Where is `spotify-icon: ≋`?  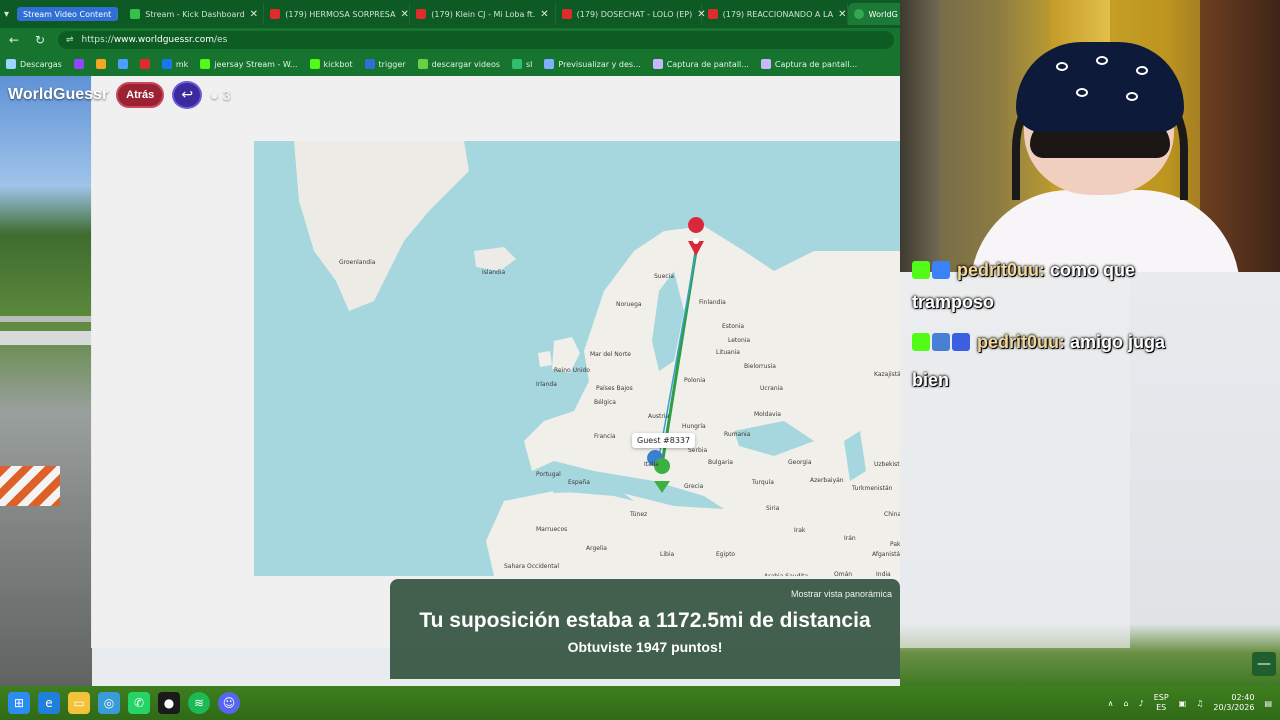 spotify-icon: ≋ is located at coordinates (199, 703).